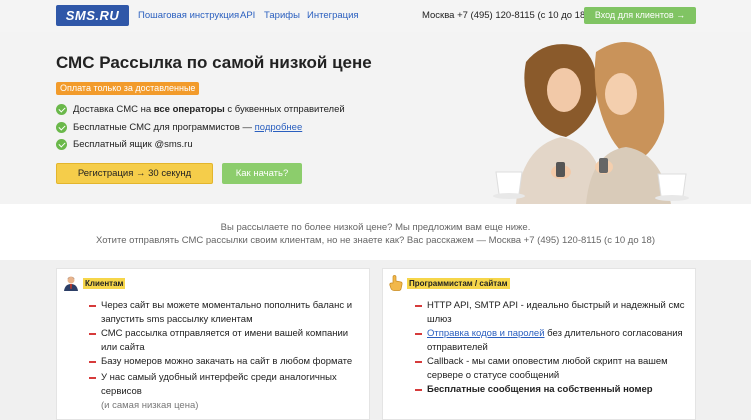  I want to click on feature-text: Доставка СМС на, so click(112, 109).